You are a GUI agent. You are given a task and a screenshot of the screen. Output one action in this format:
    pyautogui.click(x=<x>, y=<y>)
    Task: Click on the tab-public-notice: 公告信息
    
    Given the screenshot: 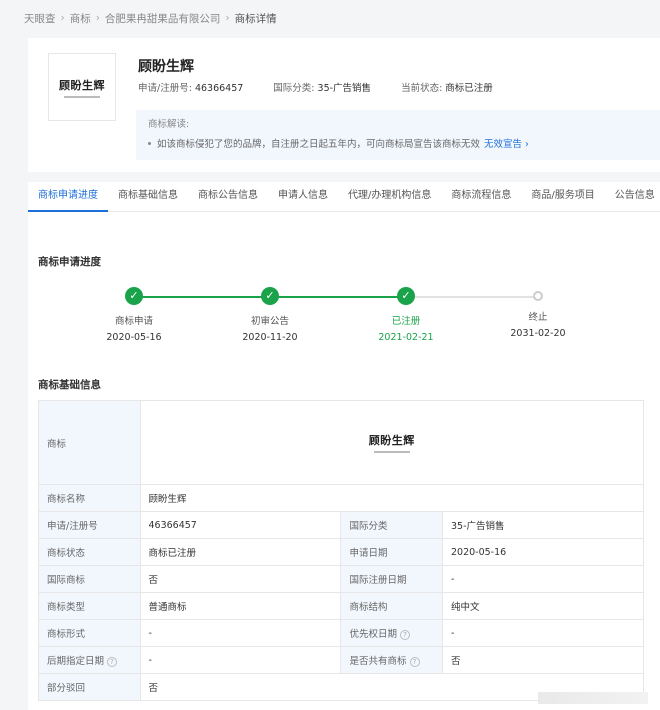 What is the action you would take?
    pyautogui.click(x=632, y=197)
    